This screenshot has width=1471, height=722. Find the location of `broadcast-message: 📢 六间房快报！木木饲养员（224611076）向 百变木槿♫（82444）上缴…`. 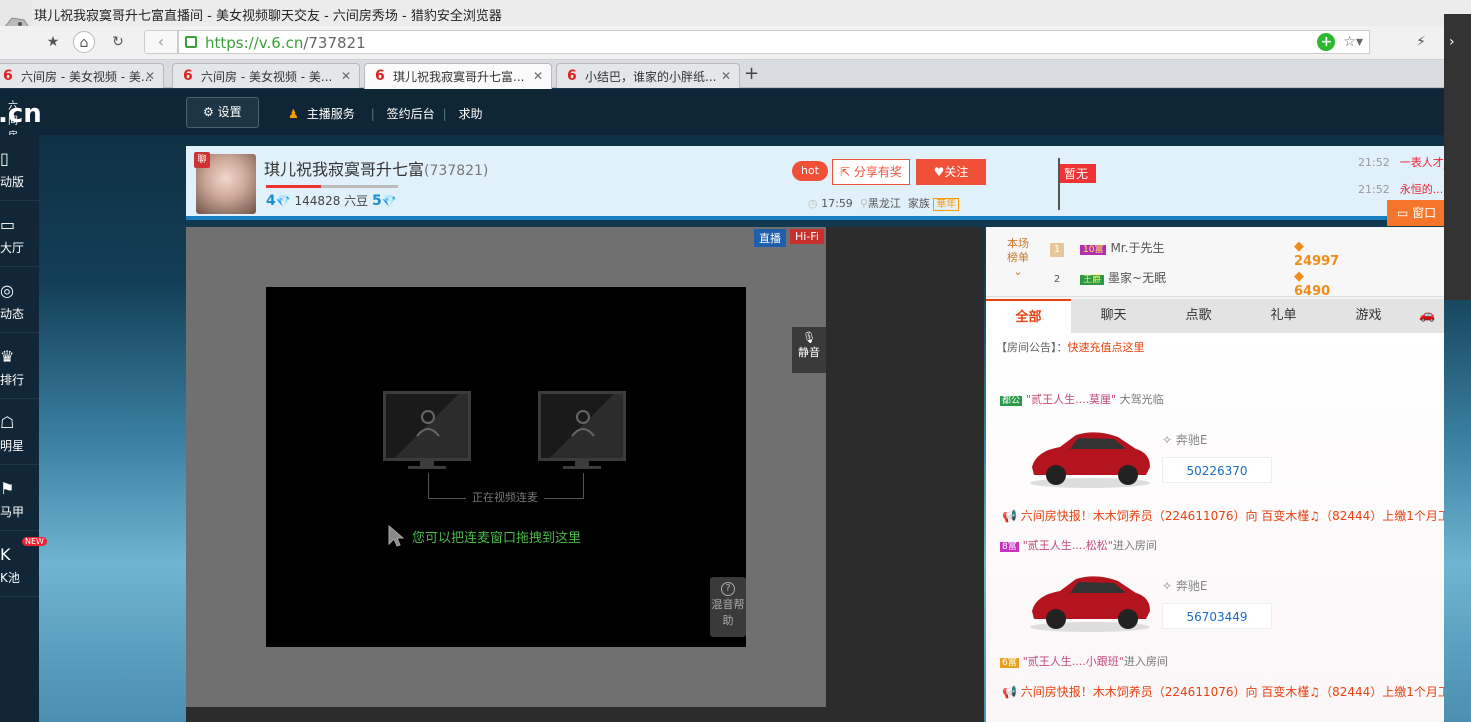

broadcast-message: 📢 六间房快报！木木饲养员（224611076）向 百变木槿♫（82444）上缴… is located at coordinates (1223, 692).